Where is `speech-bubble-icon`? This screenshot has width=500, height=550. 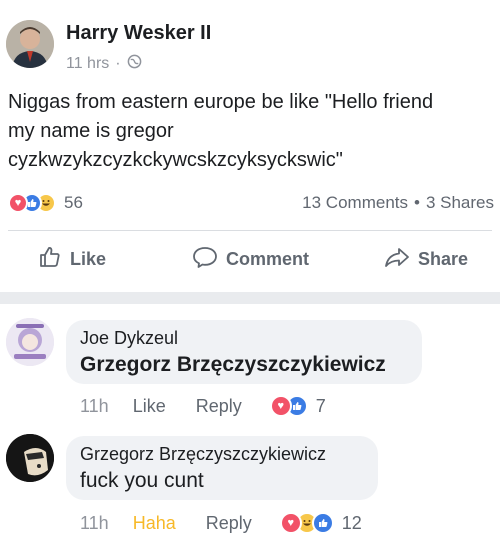
speech-bubble-icon is located at coordinates (205, 259).